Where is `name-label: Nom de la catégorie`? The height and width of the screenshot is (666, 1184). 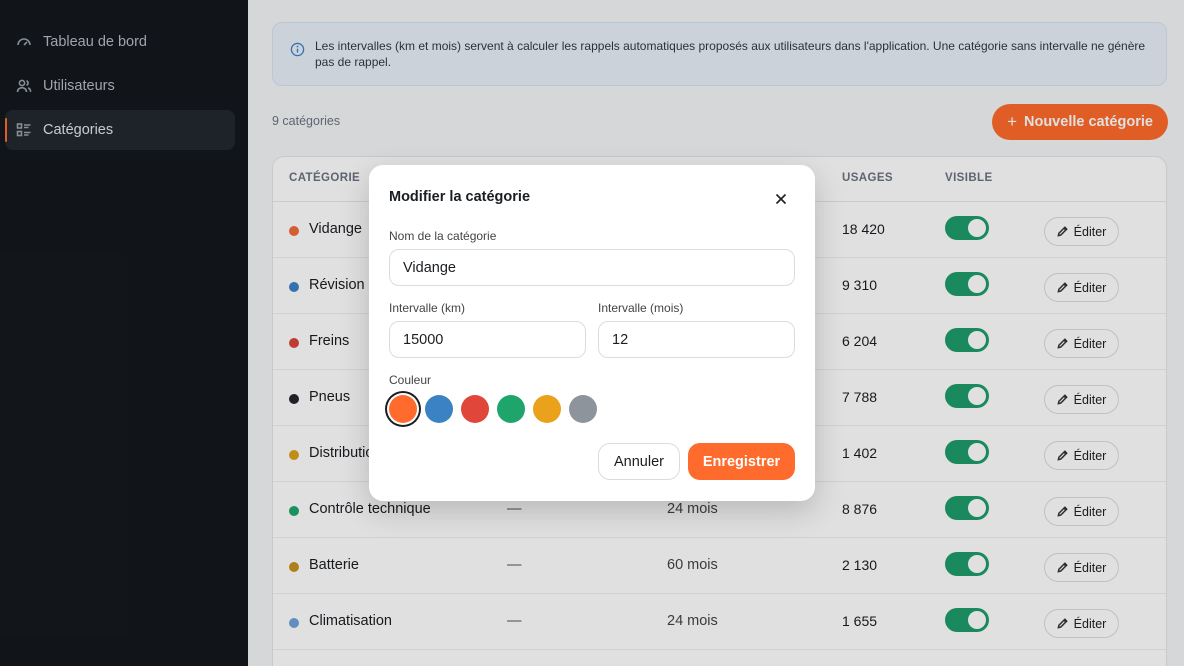
name-label: Nom de la catégorie is located at coordinates (443, 236).